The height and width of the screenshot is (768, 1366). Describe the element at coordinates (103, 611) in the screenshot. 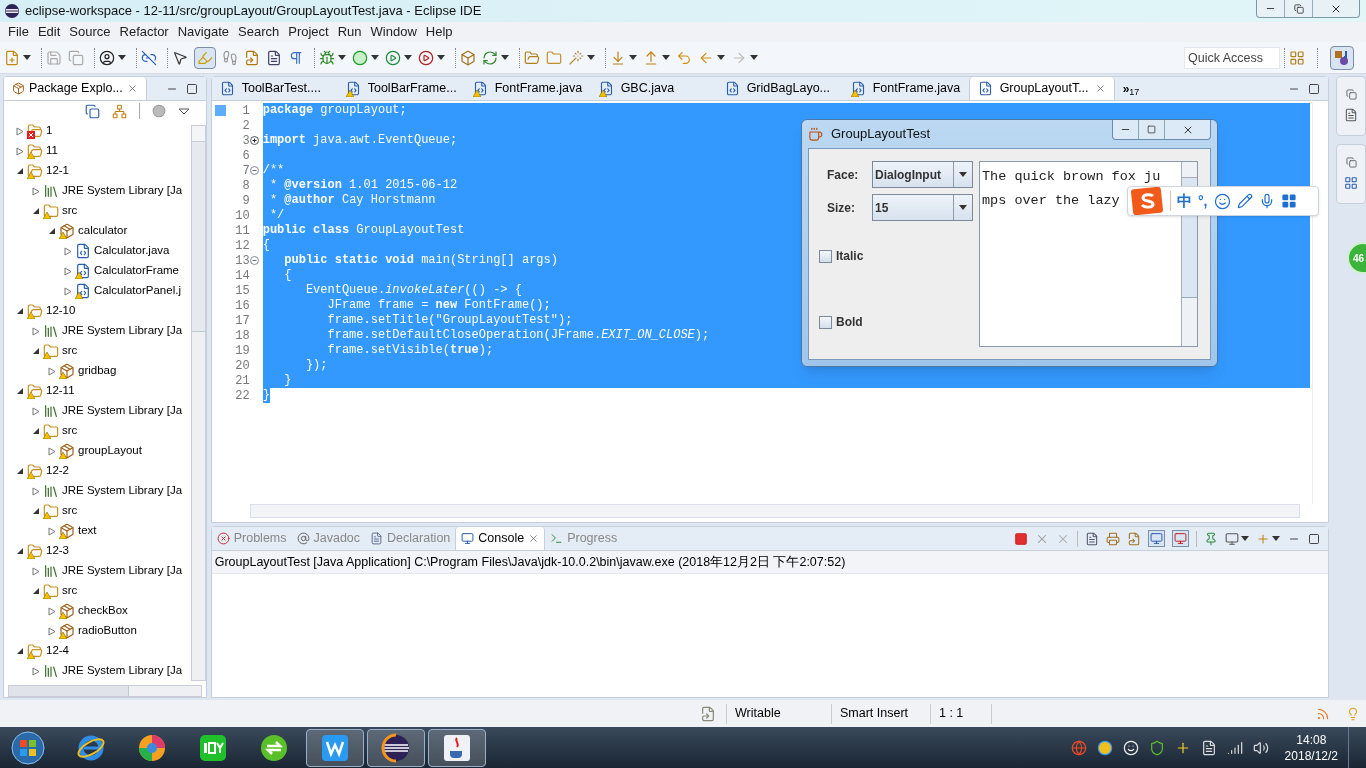

I see `tree-item: checkBox` at that location.